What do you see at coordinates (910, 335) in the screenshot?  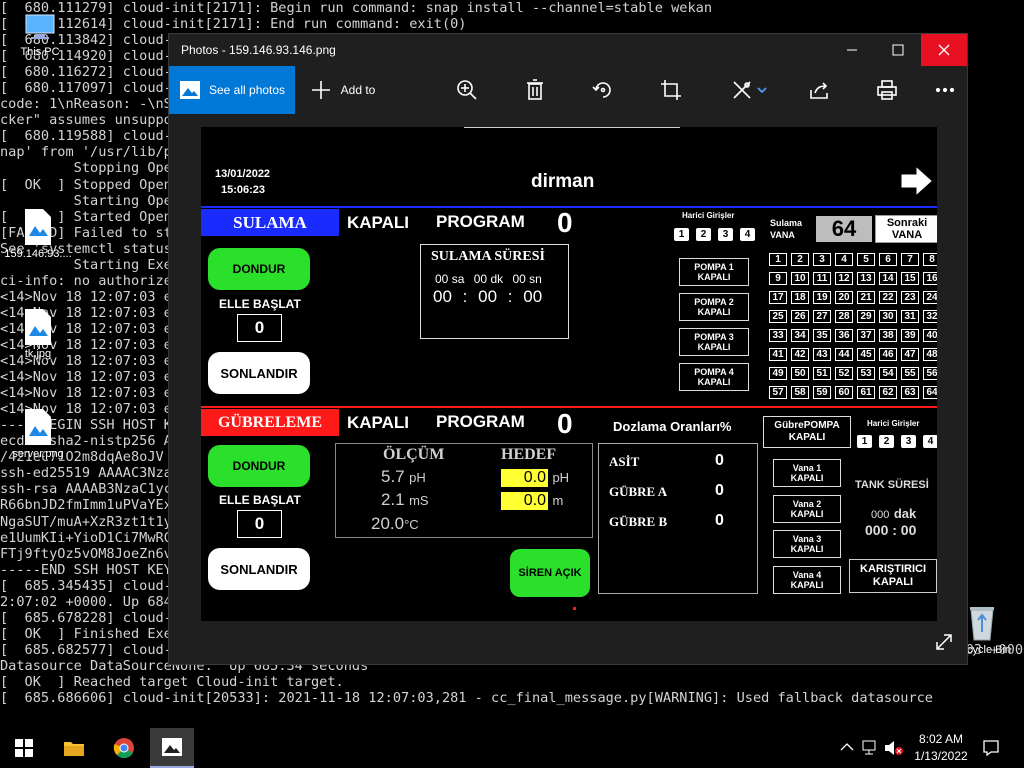 I see `vana-cell: 39` at bounding box center [910, 335].